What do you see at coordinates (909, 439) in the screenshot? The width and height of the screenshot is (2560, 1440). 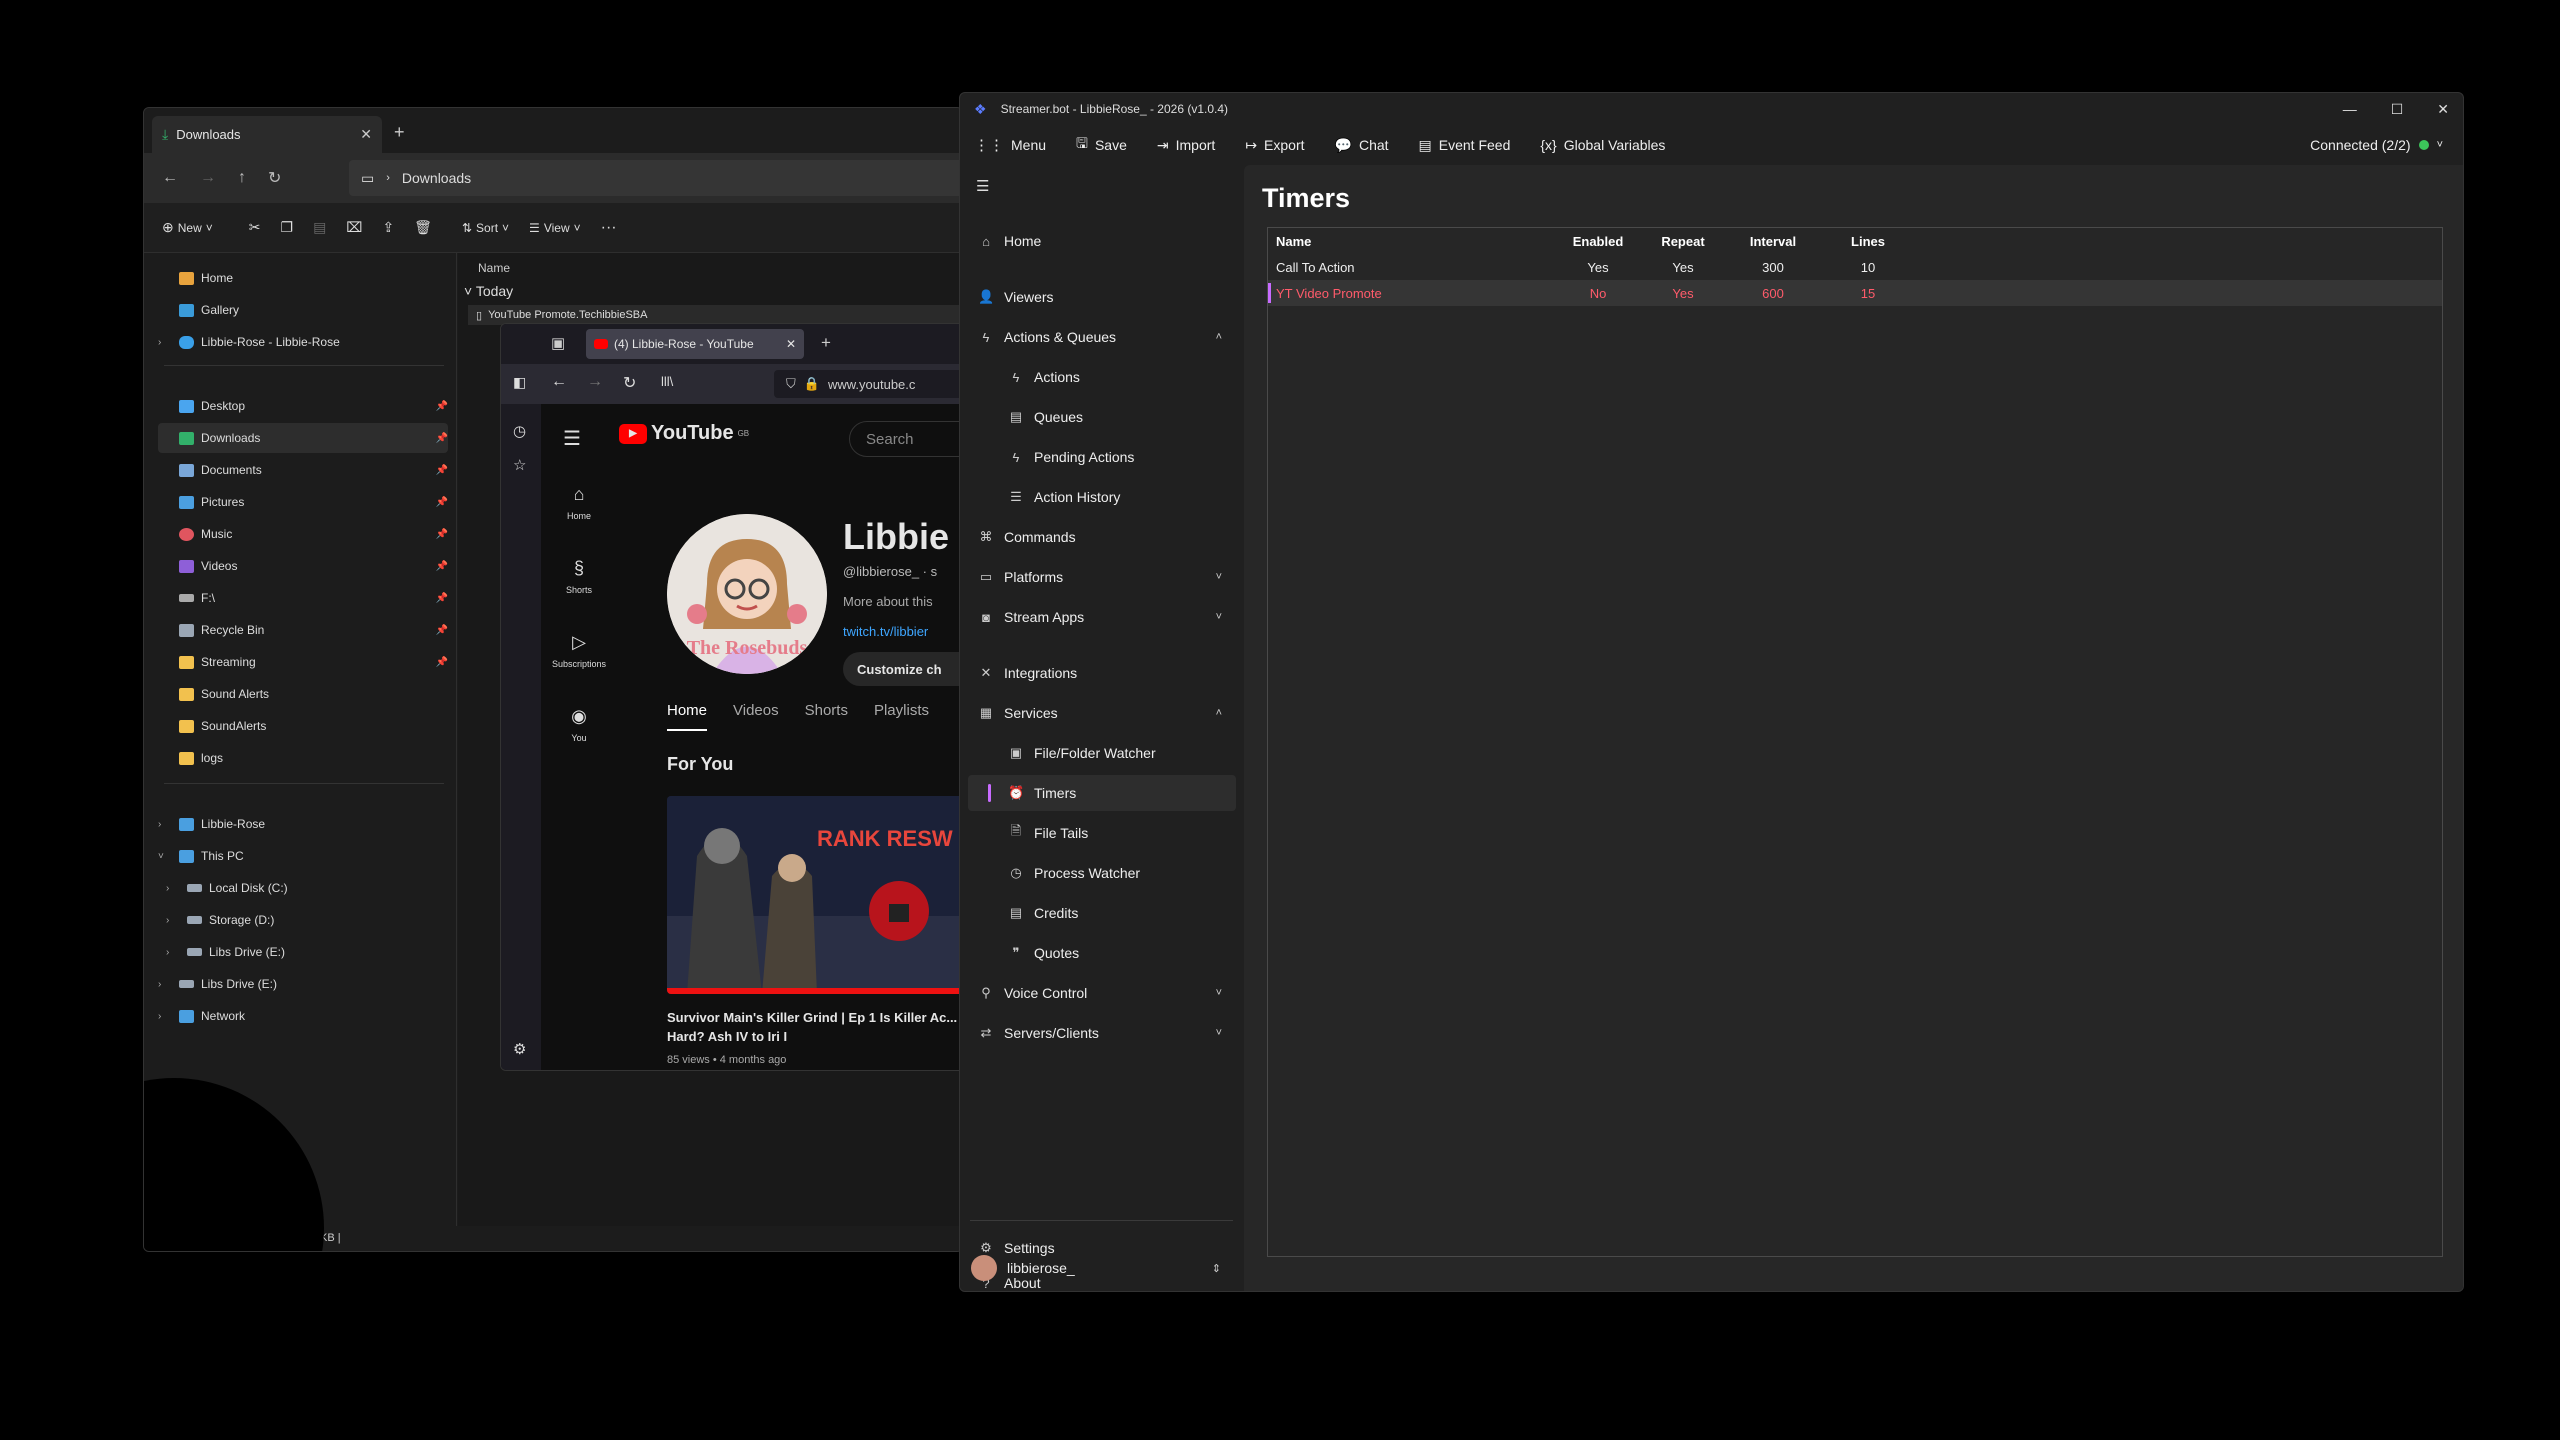 I see `youtube-search-input: Search` at bounding box center [909, 439].